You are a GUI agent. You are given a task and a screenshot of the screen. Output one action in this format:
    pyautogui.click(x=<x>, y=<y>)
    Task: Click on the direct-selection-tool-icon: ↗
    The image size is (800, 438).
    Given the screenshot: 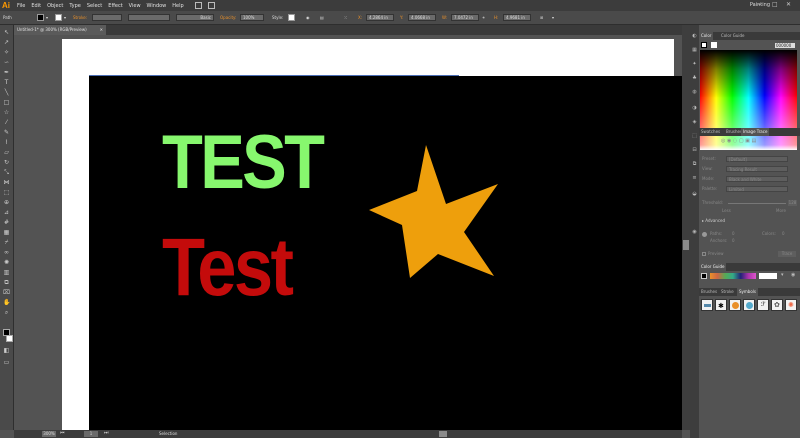 What is the action you would take?
    pyautogui.click(x=6, y=42)
    